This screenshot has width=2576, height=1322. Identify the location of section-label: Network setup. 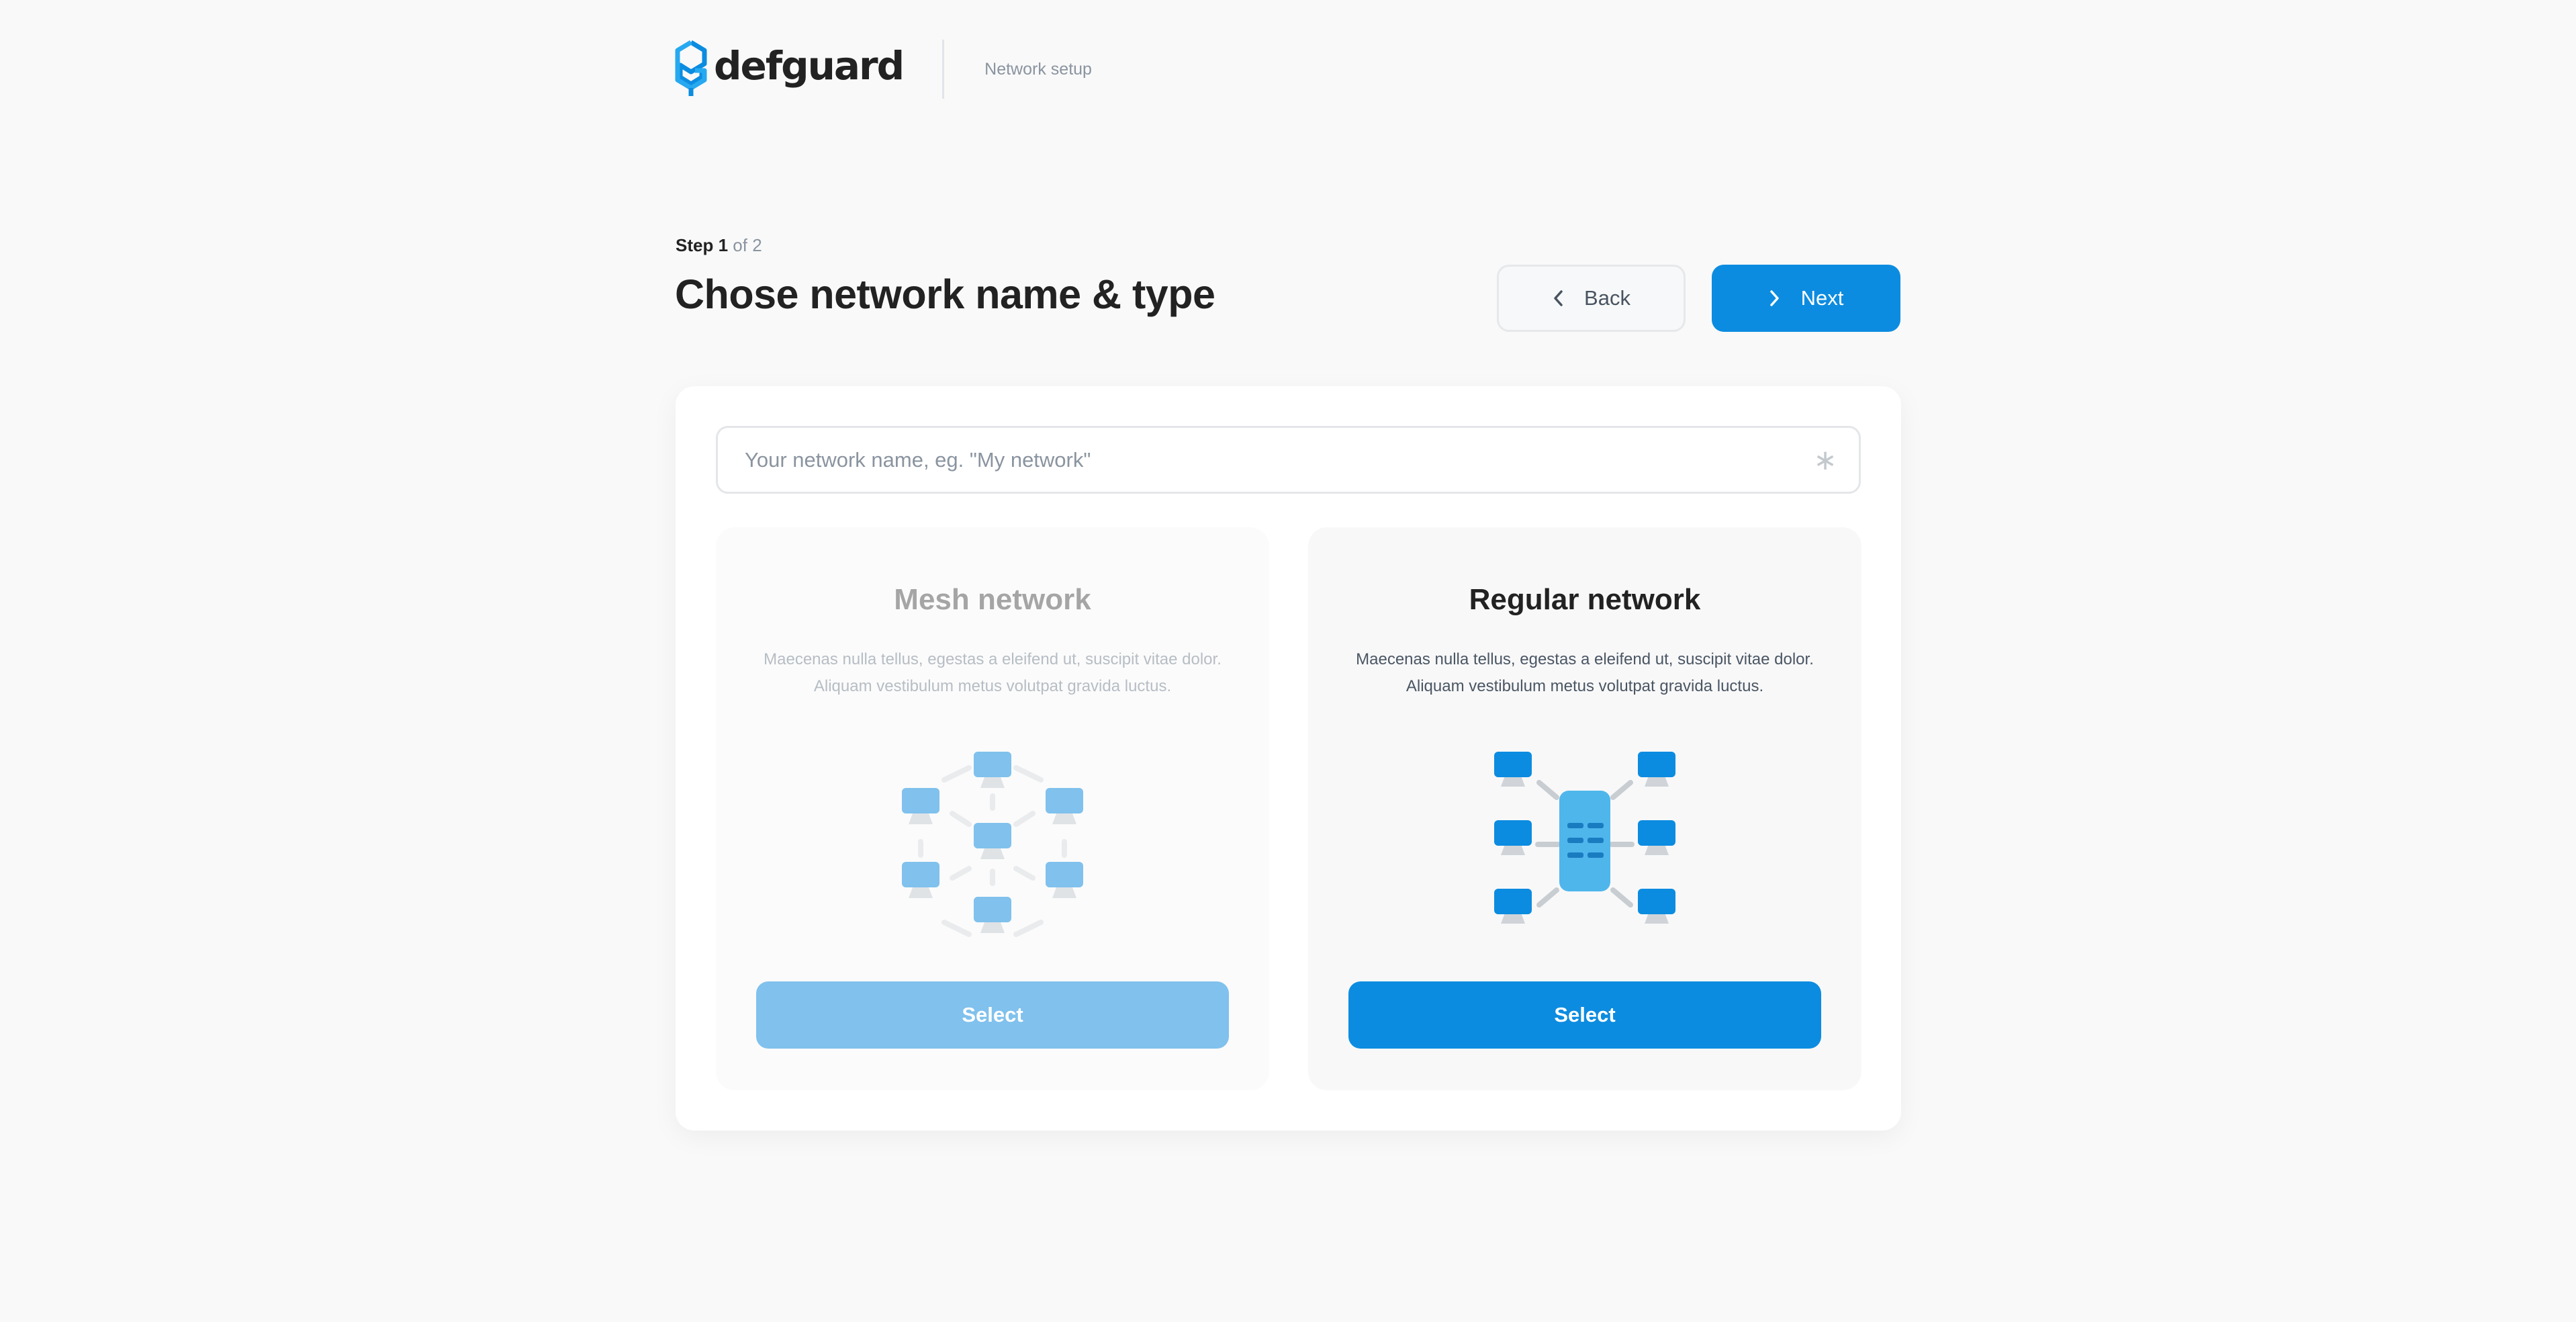
(1038, 69).